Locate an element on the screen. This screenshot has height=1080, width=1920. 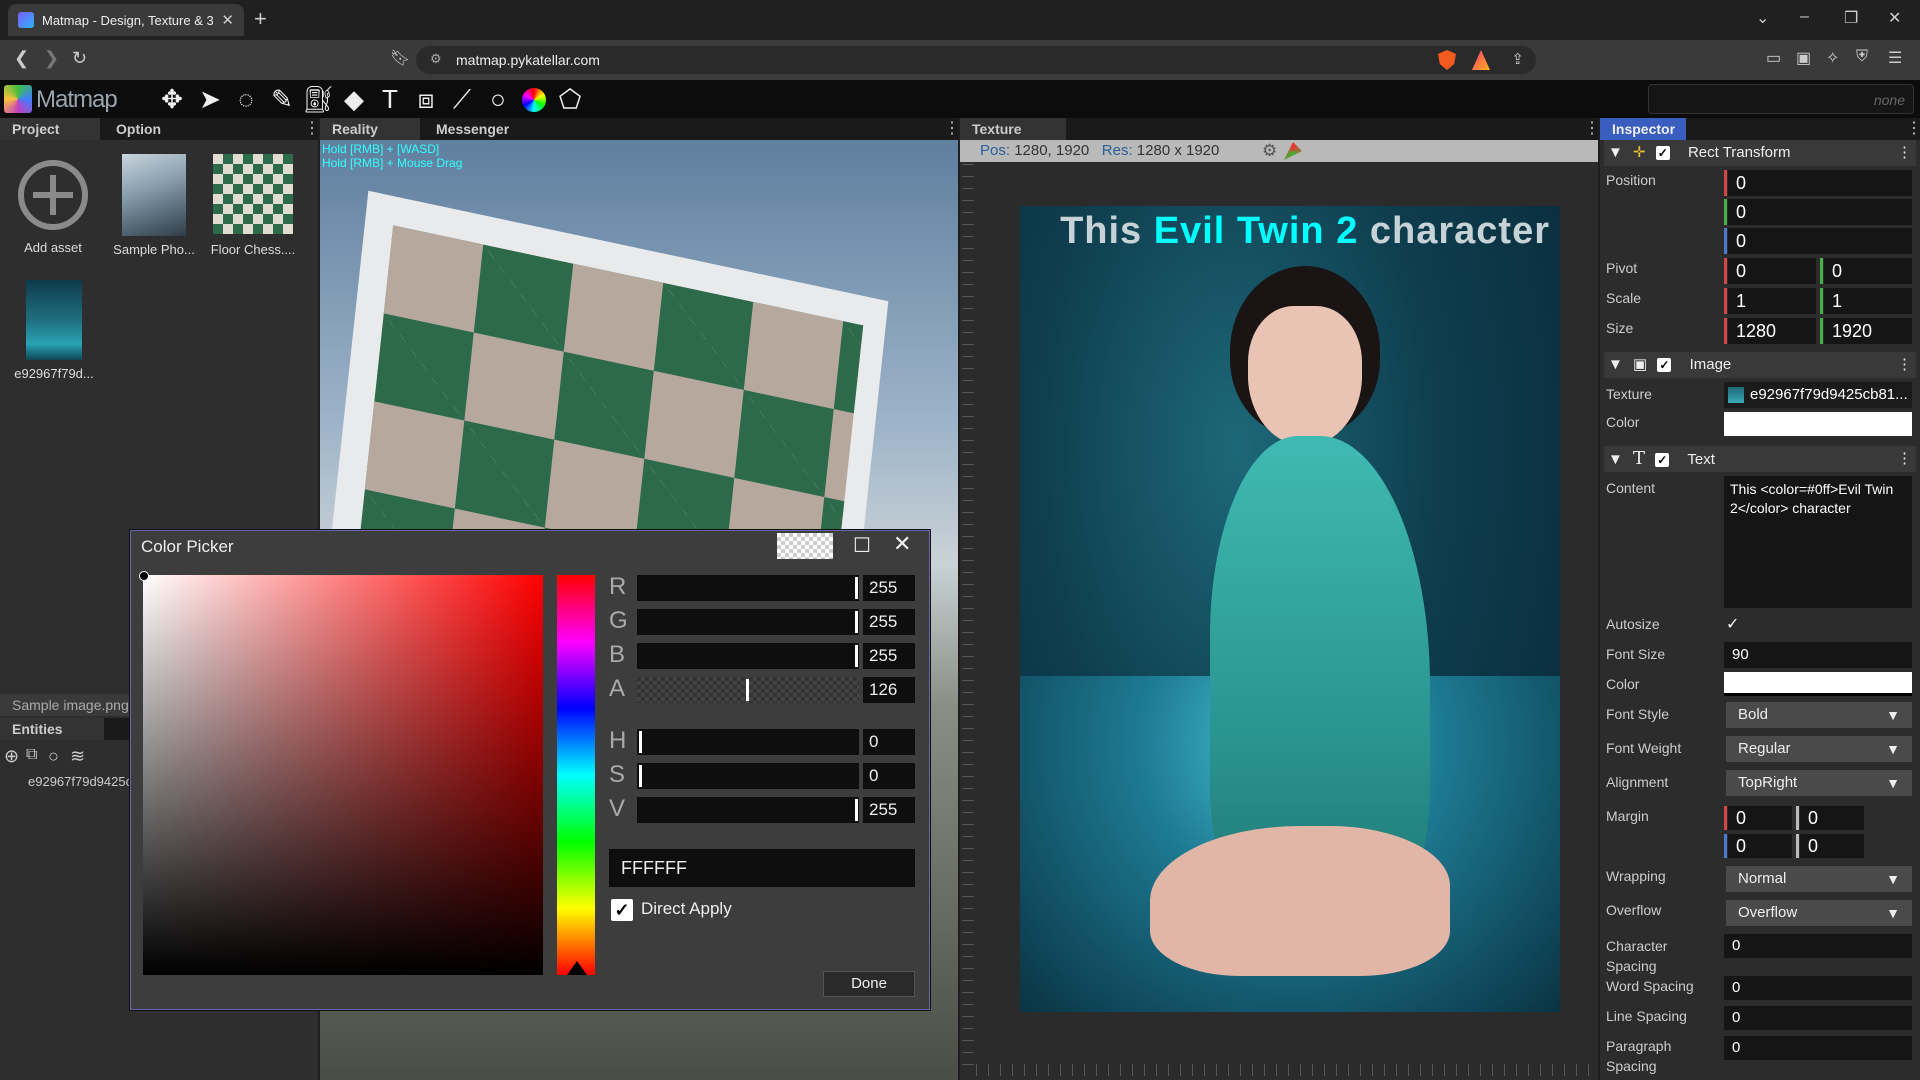
a-slider is located at coordinates (748, 690).